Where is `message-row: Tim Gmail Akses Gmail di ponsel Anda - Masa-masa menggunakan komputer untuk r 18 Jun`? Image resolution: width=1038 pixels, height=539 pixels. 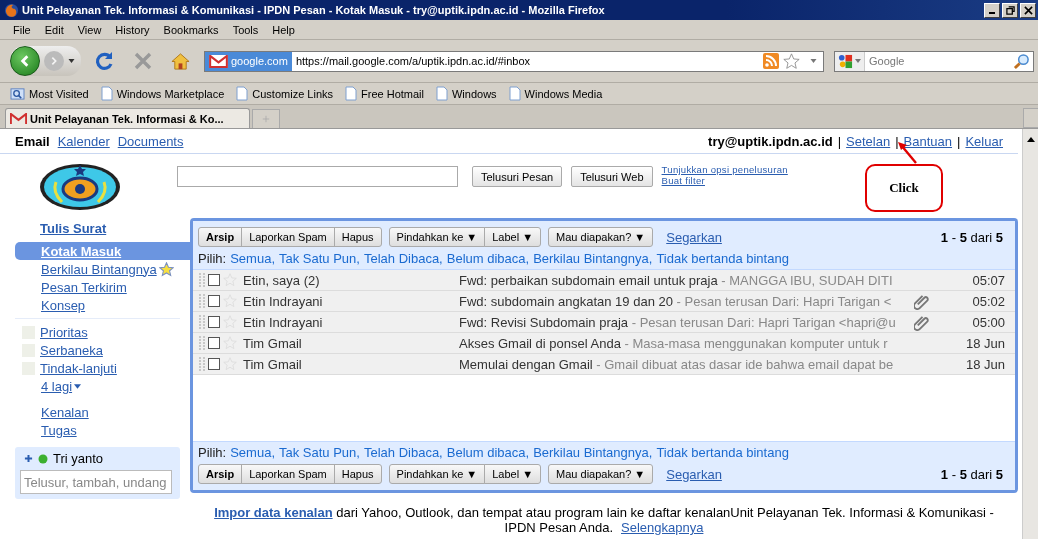 message-row: Tim Gmail Akses Gmail di ponsel Anda - Masa-masa menggunakan komputer untuk r 18 Jun is located at coordinates (604, 343).